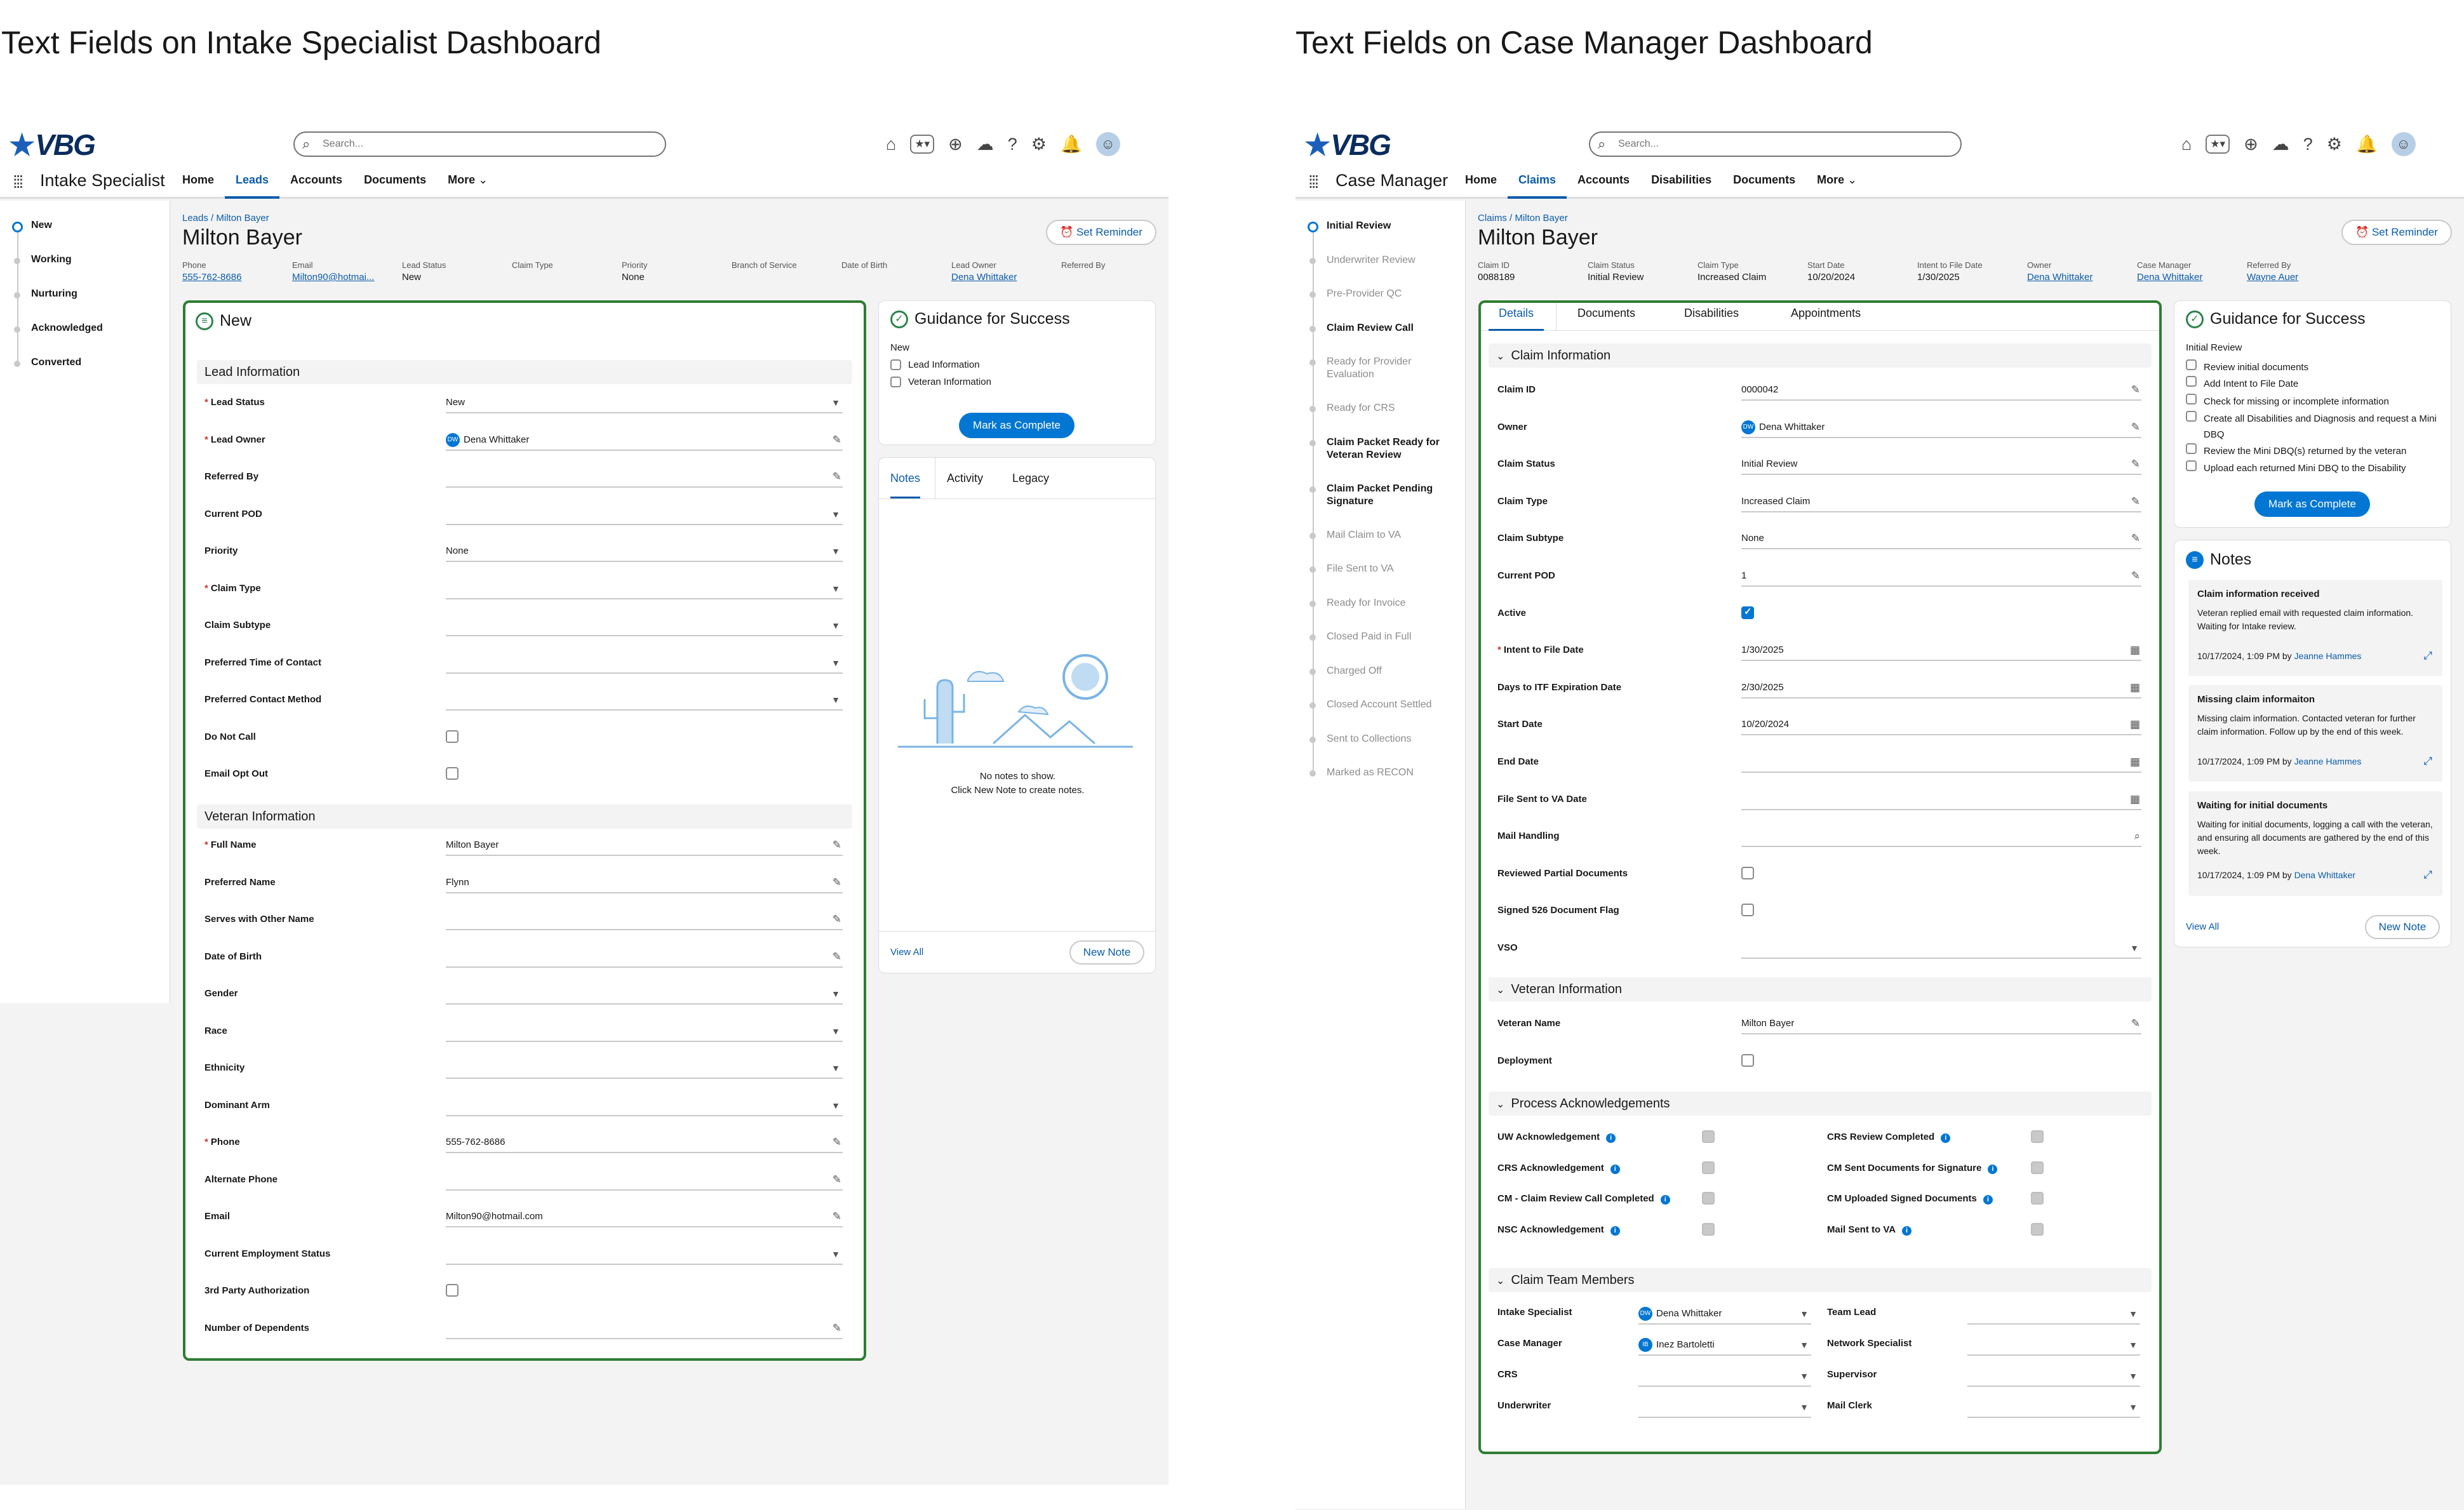 The height and width of the screenshot is (1510, 2464). Describe the element at coordinates (1492, 218) in the screenshot. I see `breadcrumb-parent: Claims` at that location.